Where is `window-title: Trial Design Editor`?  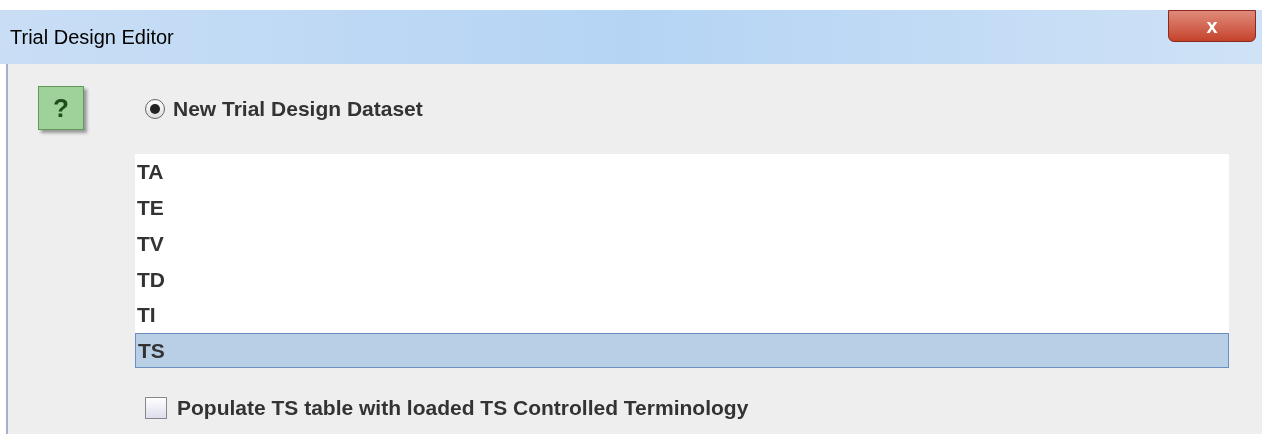
window-title: Trial Design Editor is located at coordinates (92, 37).